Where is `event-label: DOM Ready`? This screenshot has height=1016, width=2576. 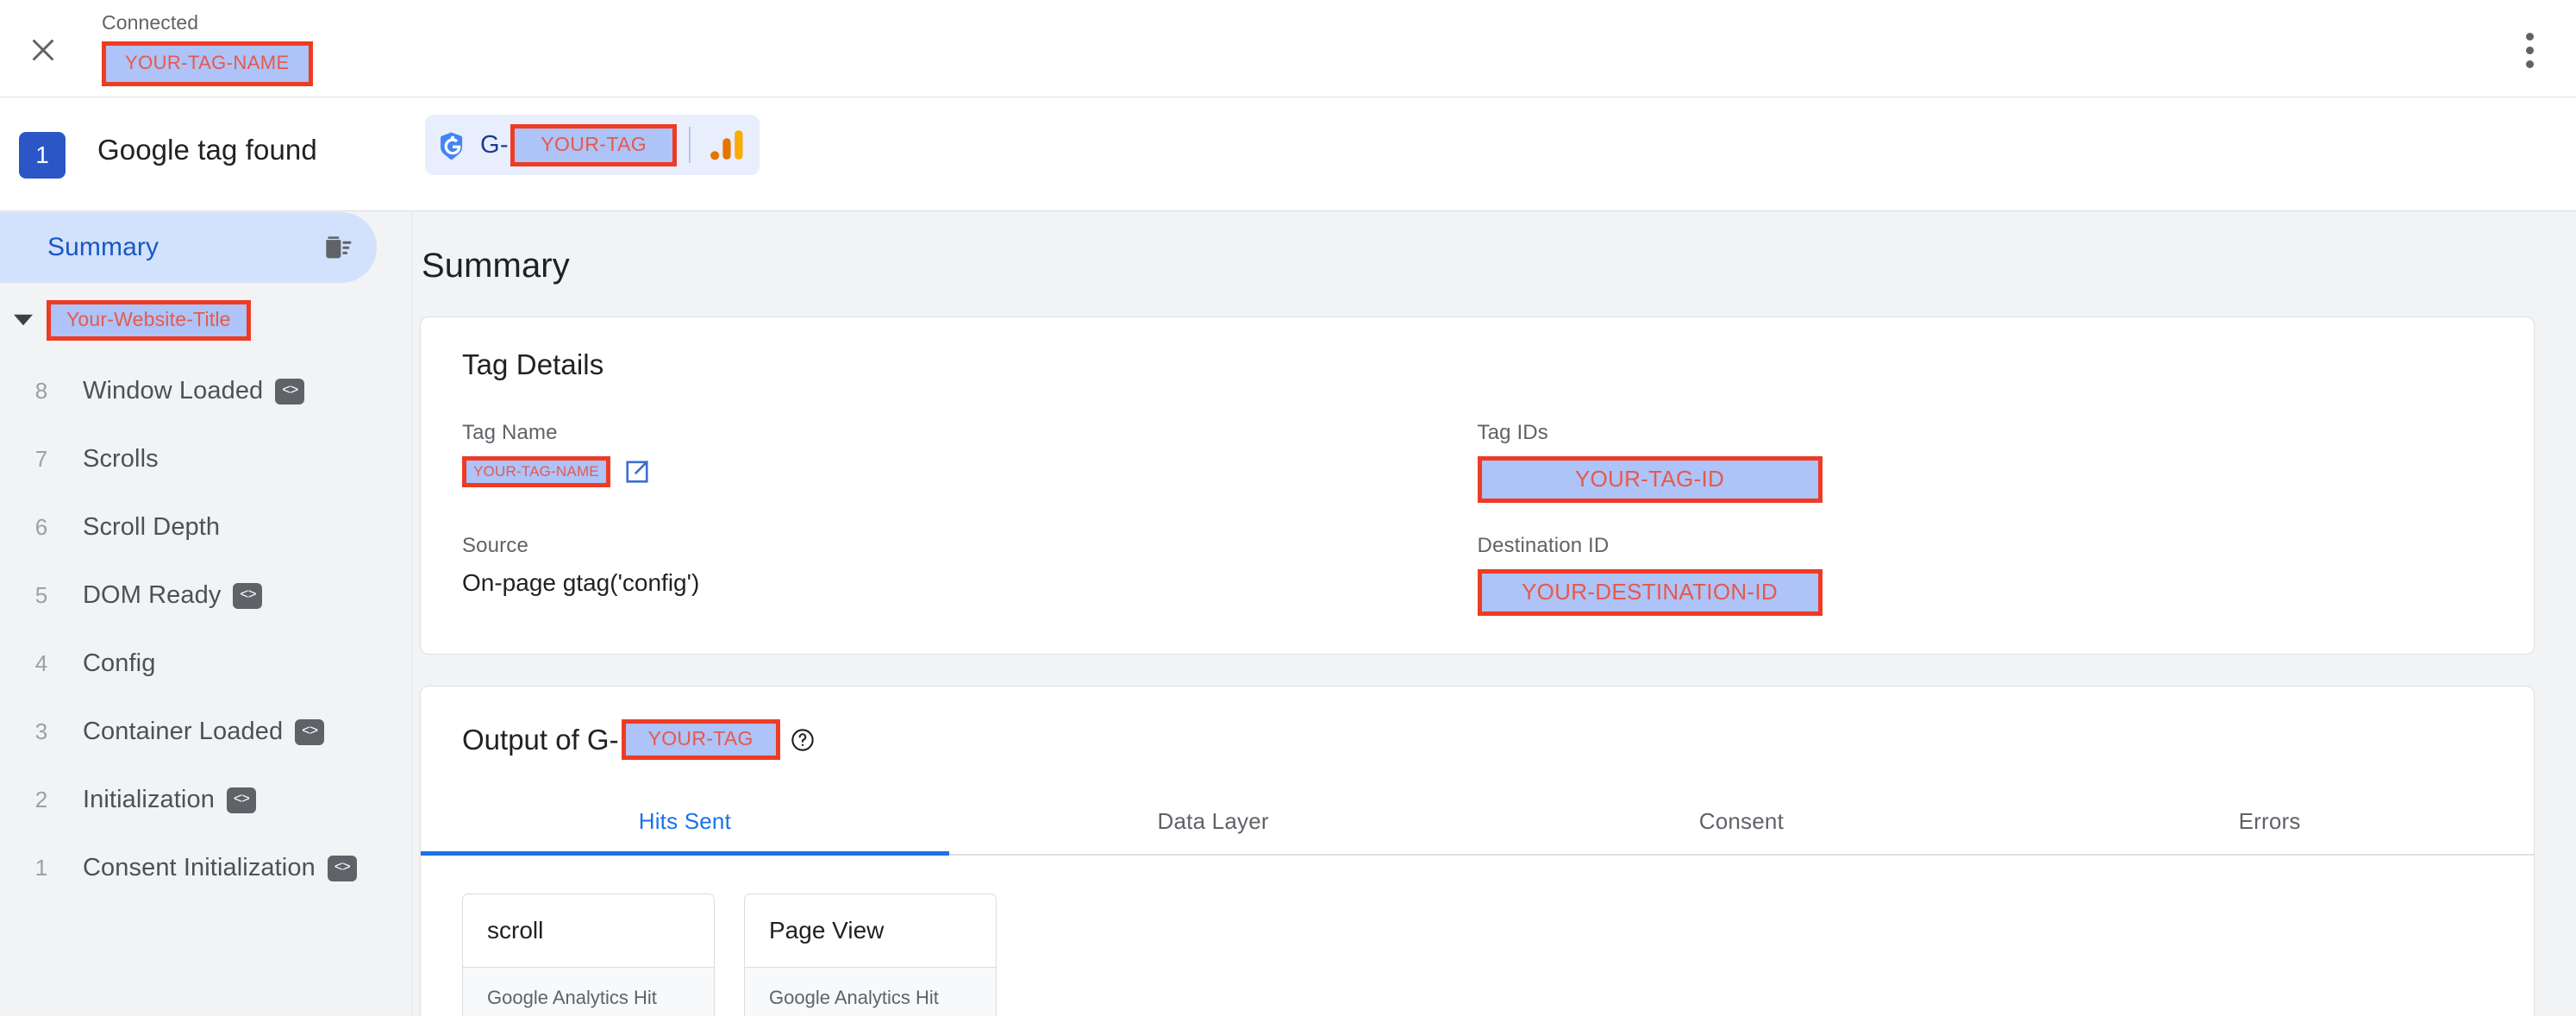 event-label: DOM Ready is located at coordinates (152, 595).